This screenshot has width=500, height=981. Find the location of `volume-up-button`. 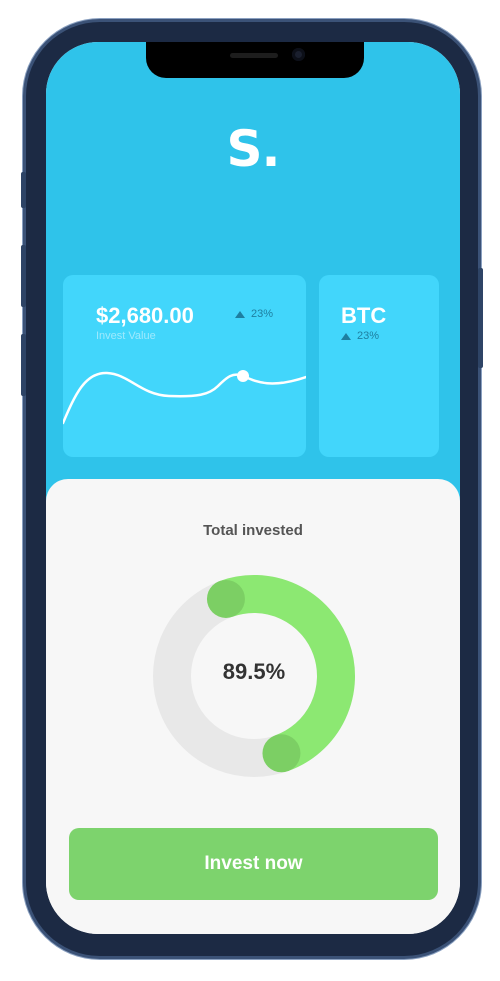

volume-up-button is located at coordinates (23, 276).